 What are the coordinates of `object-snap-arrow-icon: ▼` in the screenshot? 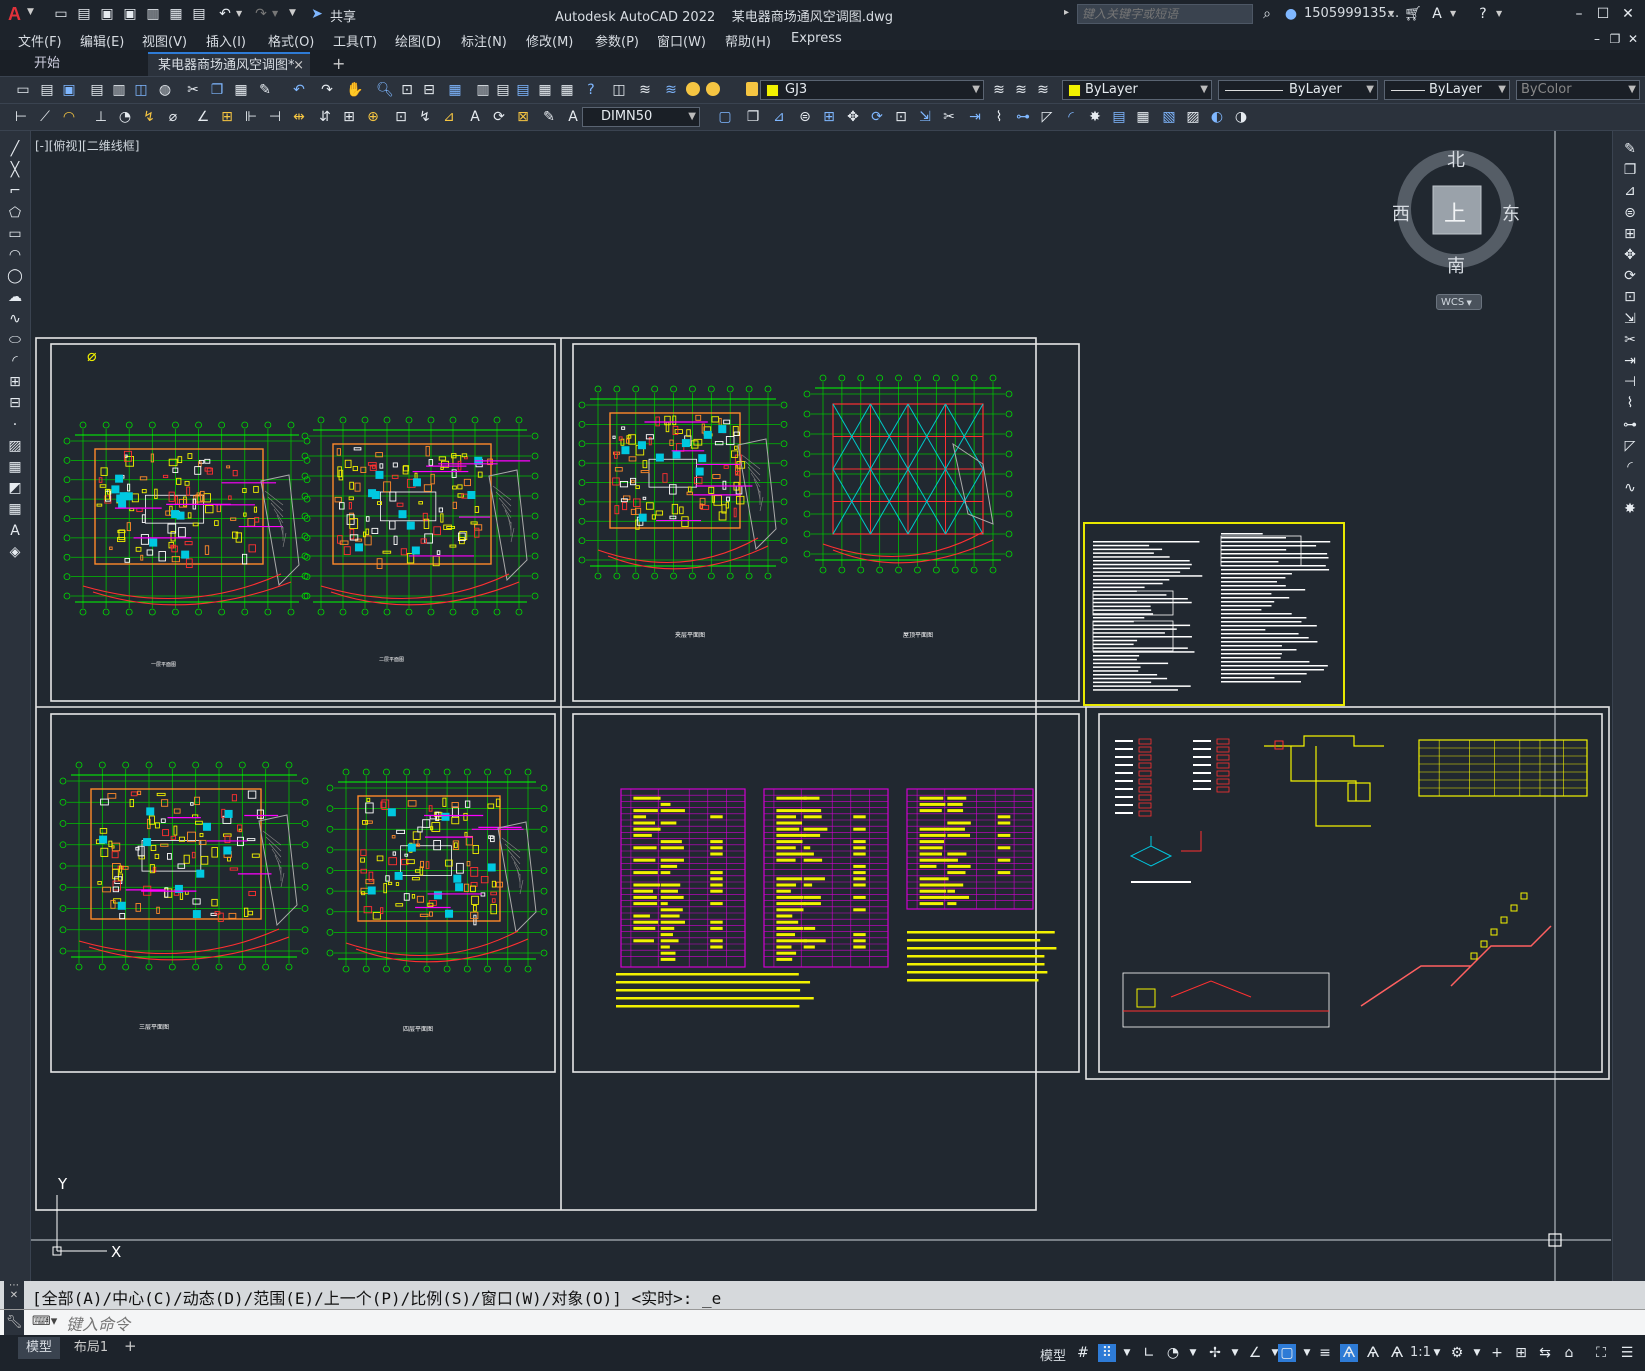 It's located at (1307, 1353).